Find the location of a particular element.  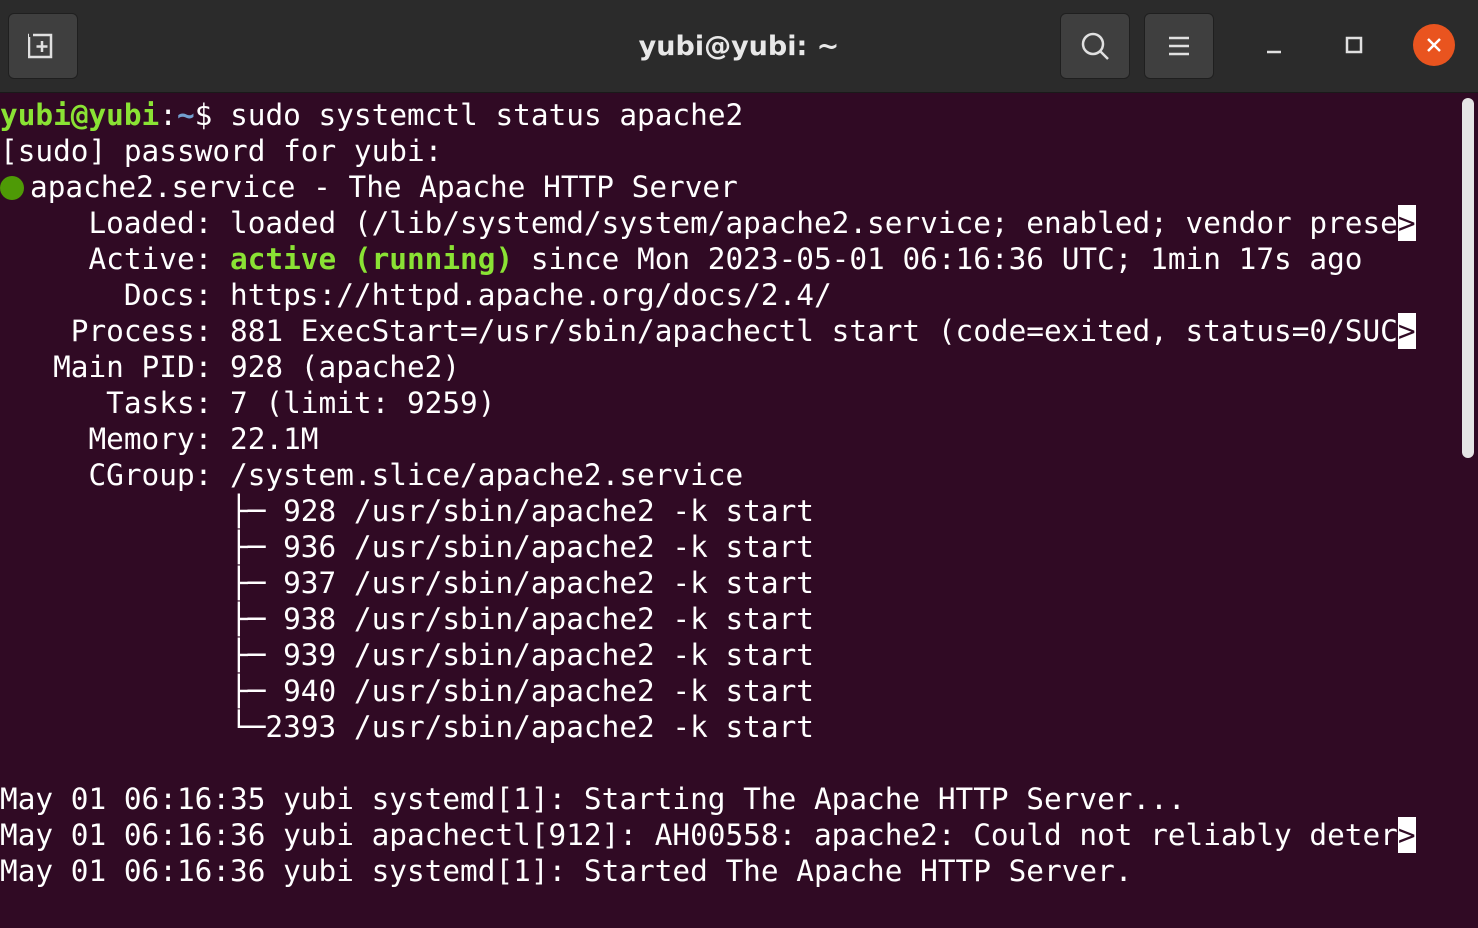

cgroup-child-line: ├─ 937 /usr/sbin/apache2 -k start is located at coordinates (407, 583).